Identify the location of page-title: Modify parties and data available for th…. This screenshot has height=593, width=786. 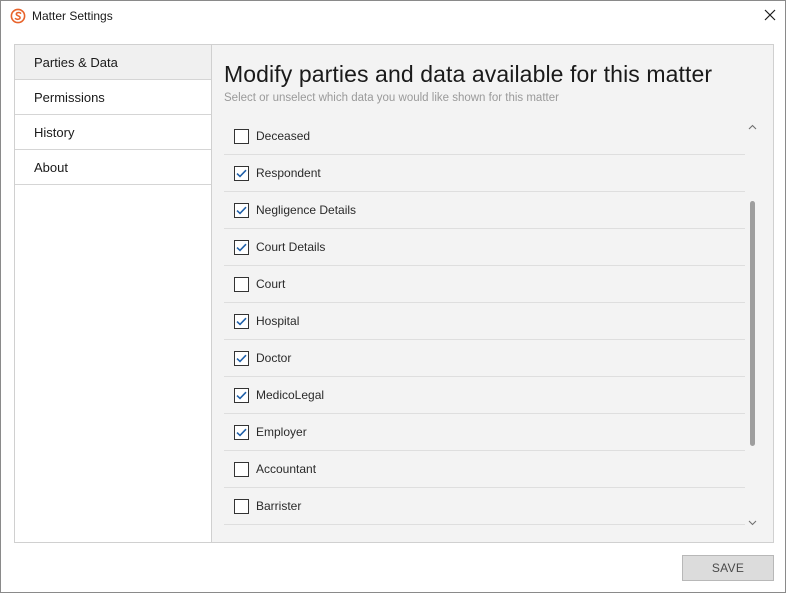
(468, 74).